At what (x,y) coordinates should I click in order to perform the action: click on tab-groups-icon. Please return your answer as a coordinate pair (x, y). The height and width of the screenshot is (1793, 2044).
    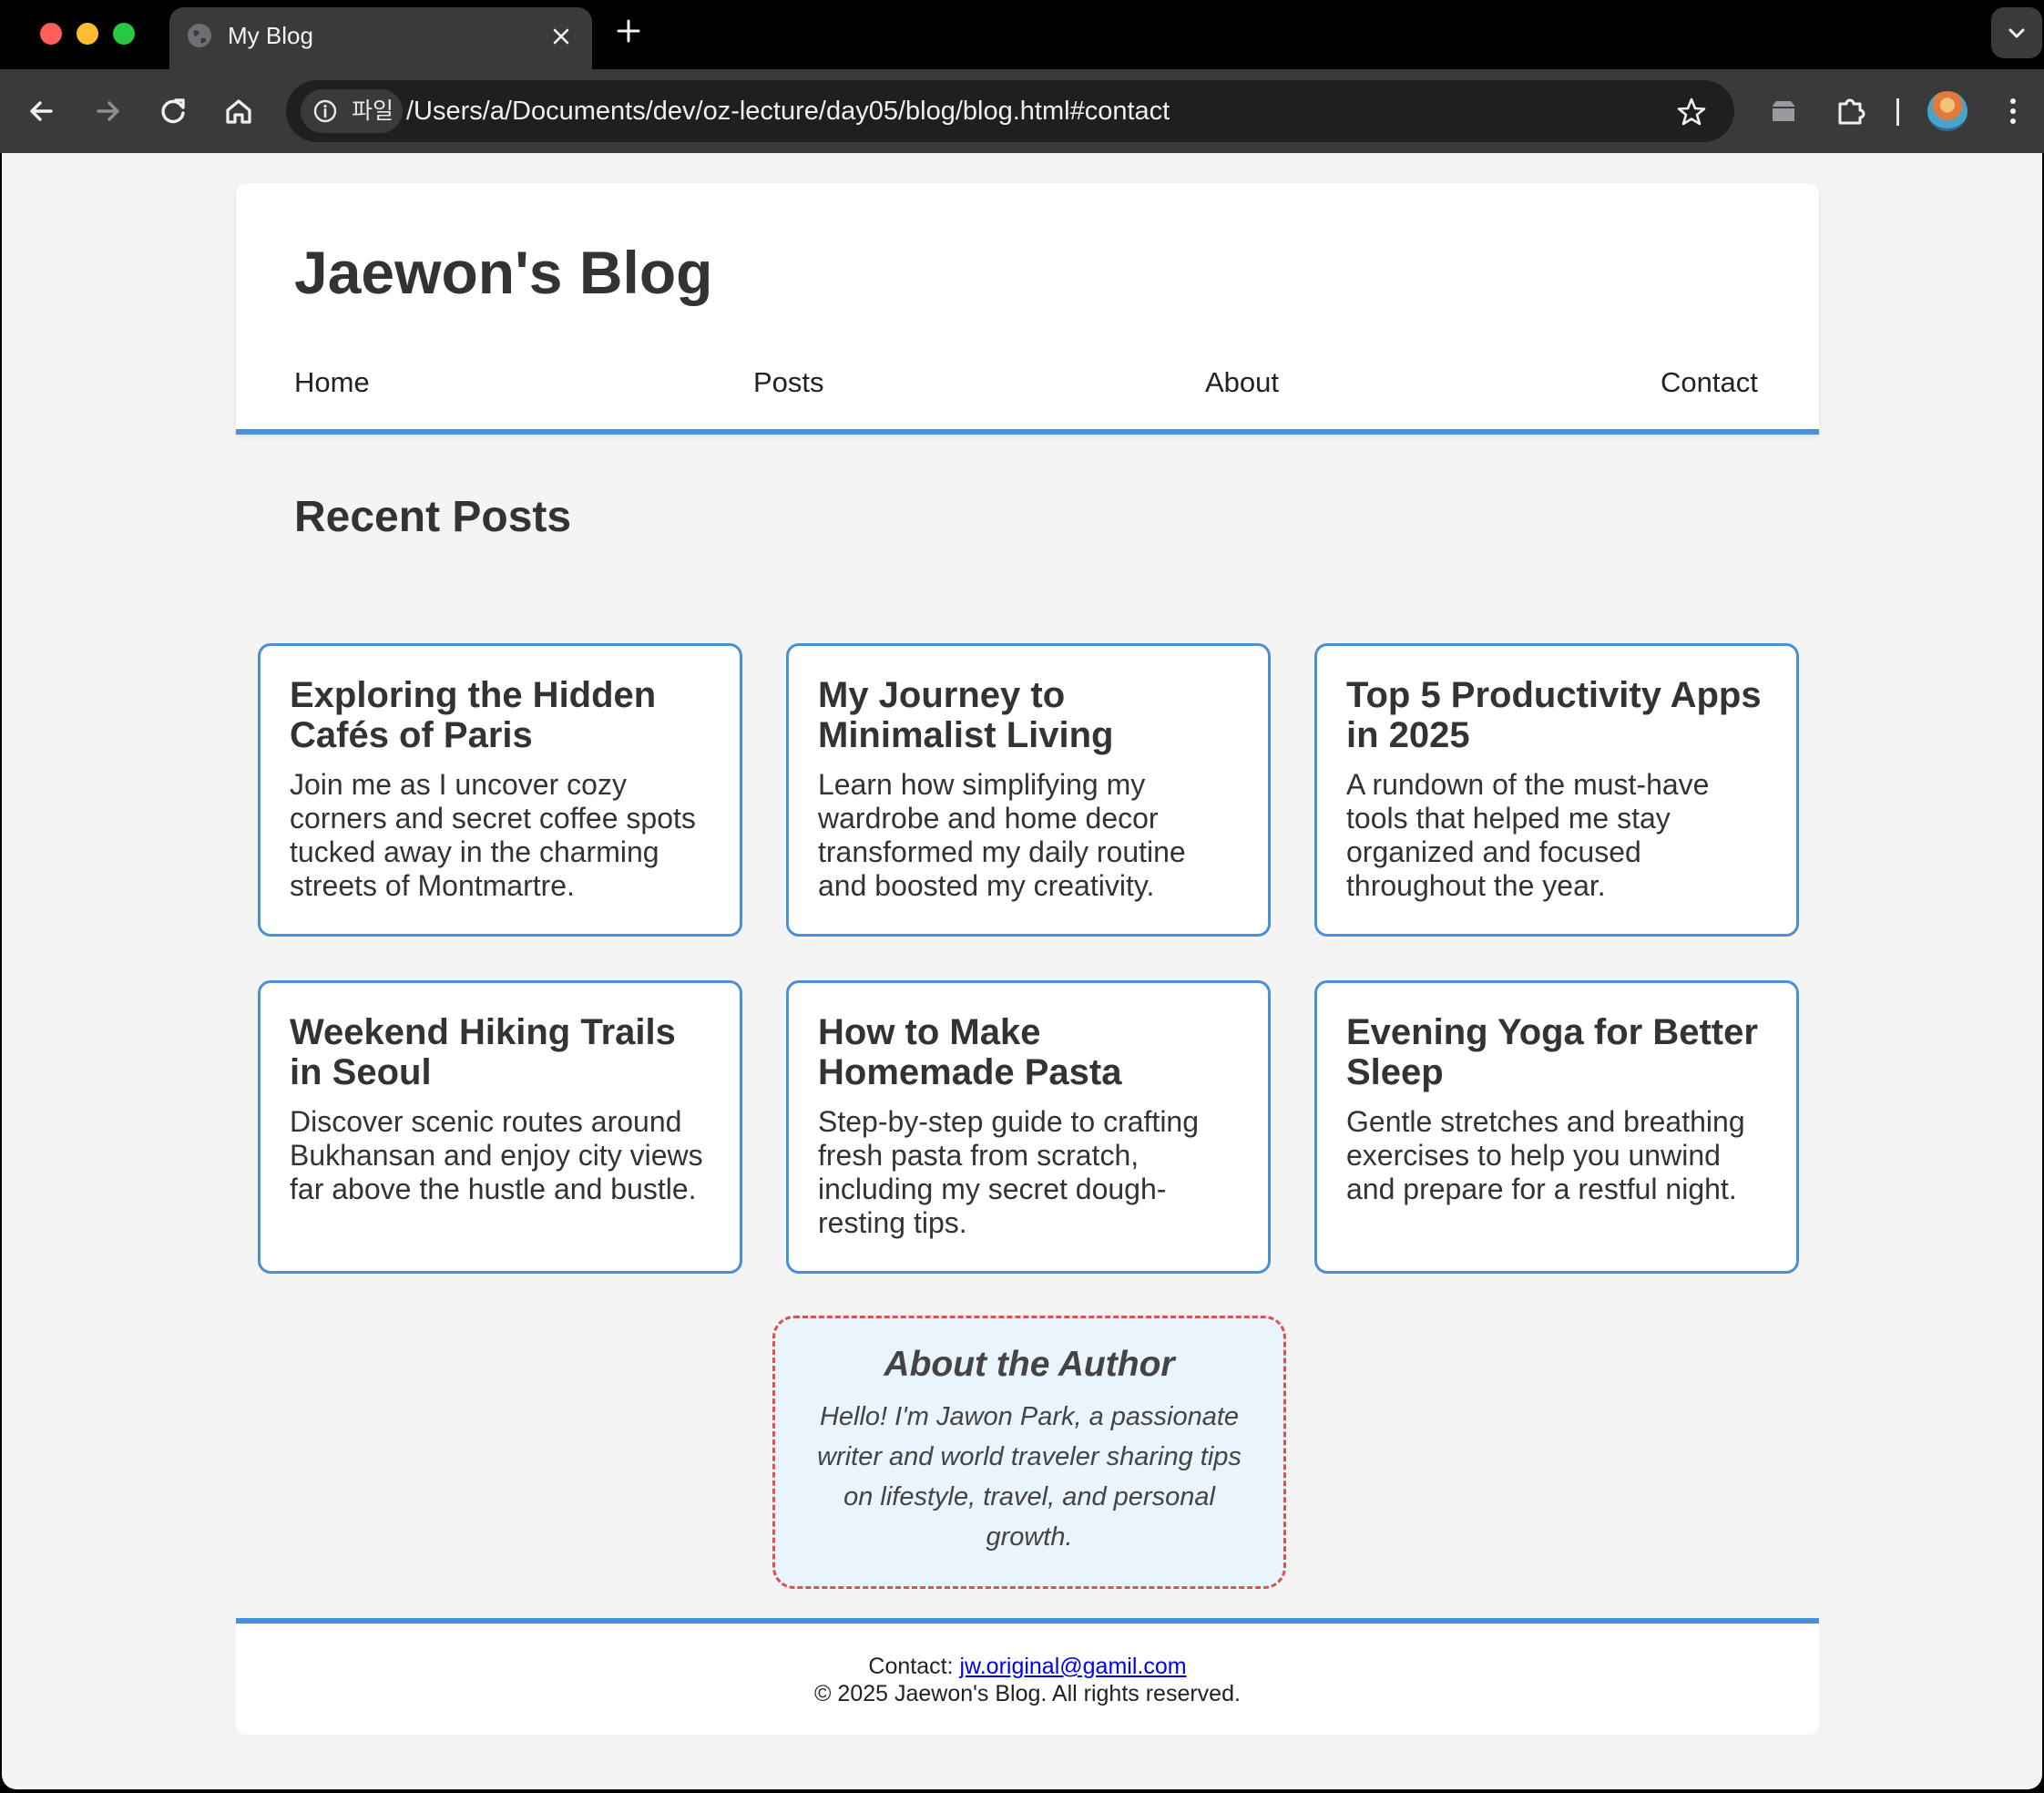
    Looking at the image, I should click on (1784, 111).